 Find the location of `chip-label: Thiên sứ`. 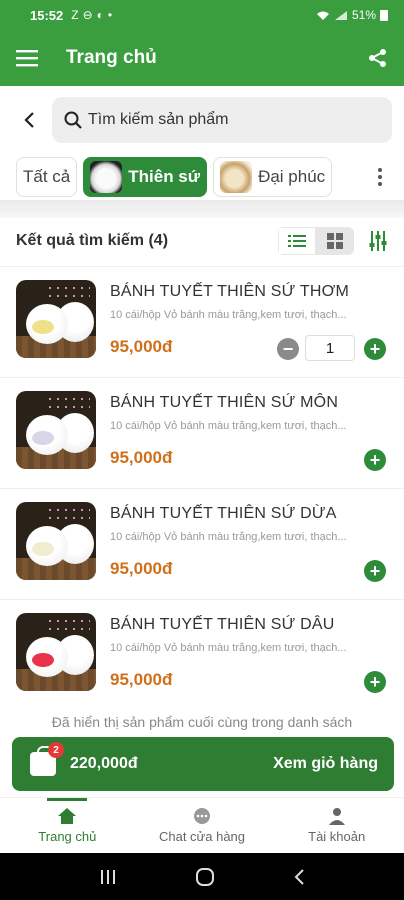

chip-label: Thiên sứ is located at coordinates (164, 176).